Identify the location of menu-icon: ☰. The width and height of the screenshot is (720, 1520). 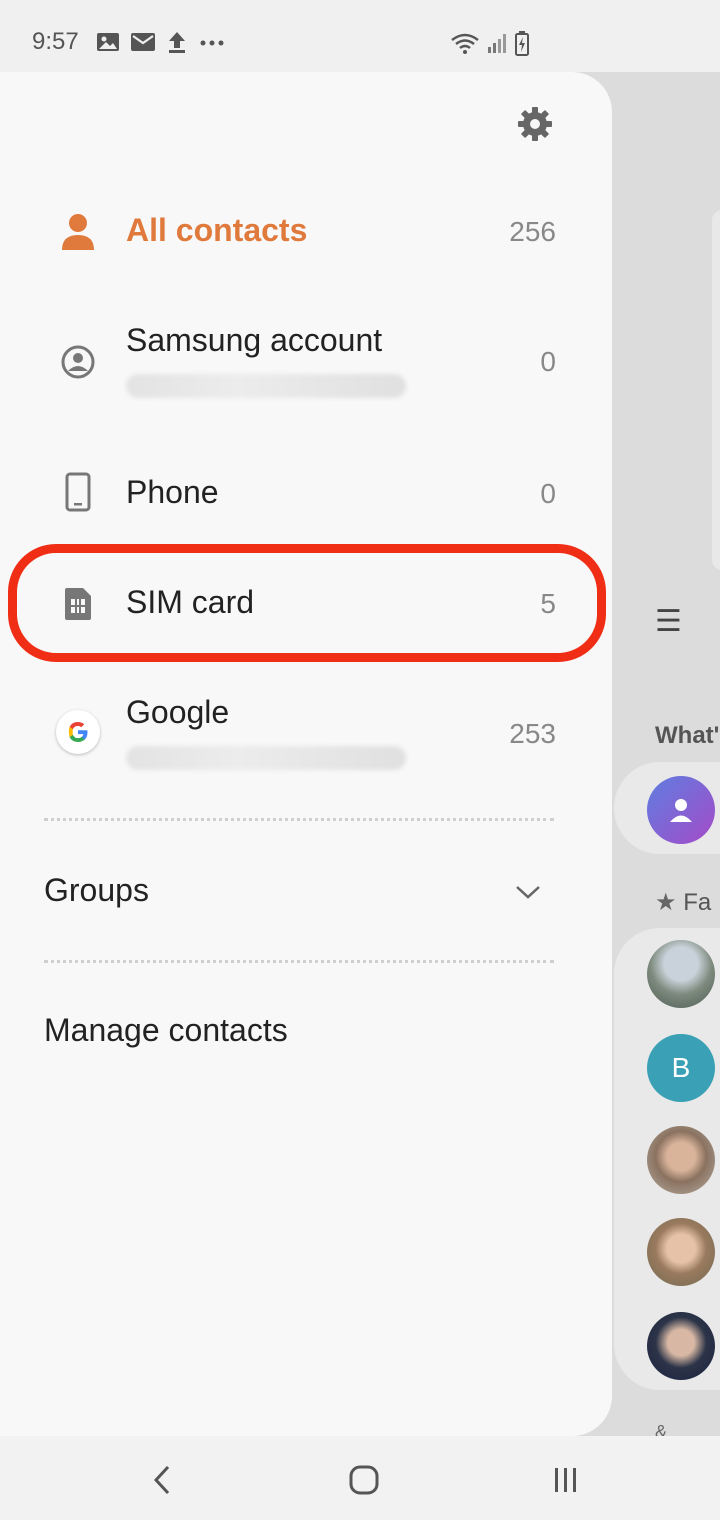
(668, 621).